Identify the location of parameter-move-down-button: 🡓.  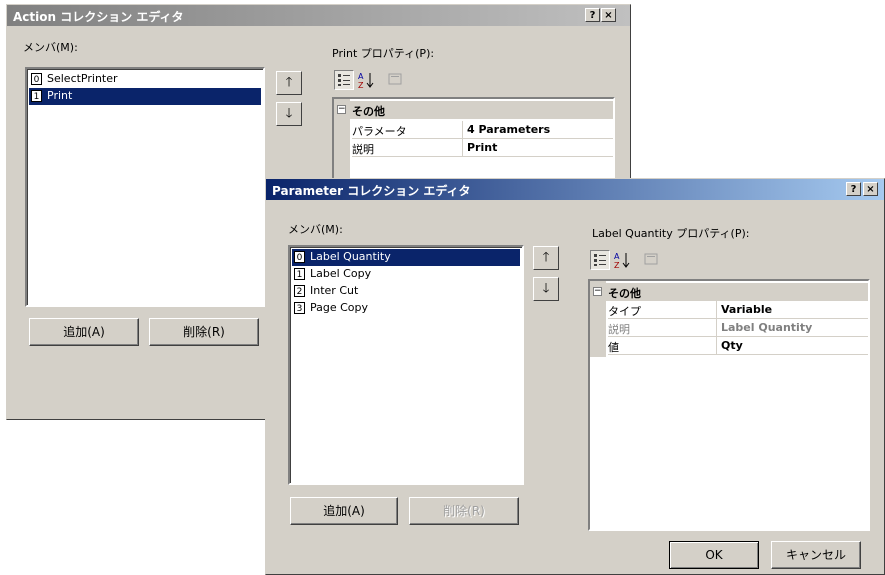
(546, 289).